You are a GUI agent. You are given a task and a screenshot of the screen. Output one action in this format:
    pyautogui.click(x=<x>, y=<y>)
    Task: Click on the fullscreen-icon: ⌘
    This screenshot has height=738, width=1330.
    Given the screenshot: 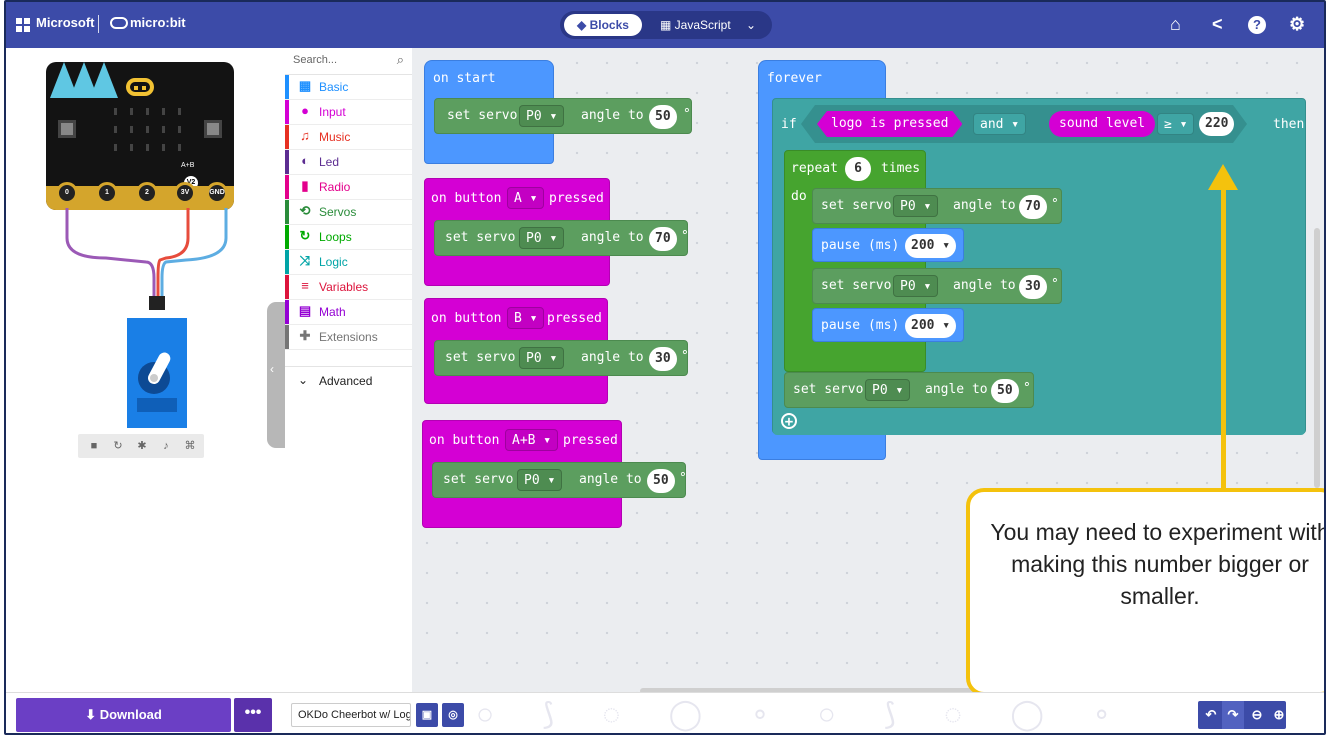 What is the action you would take?
    pyautogui.click(x=190, y=446)
    